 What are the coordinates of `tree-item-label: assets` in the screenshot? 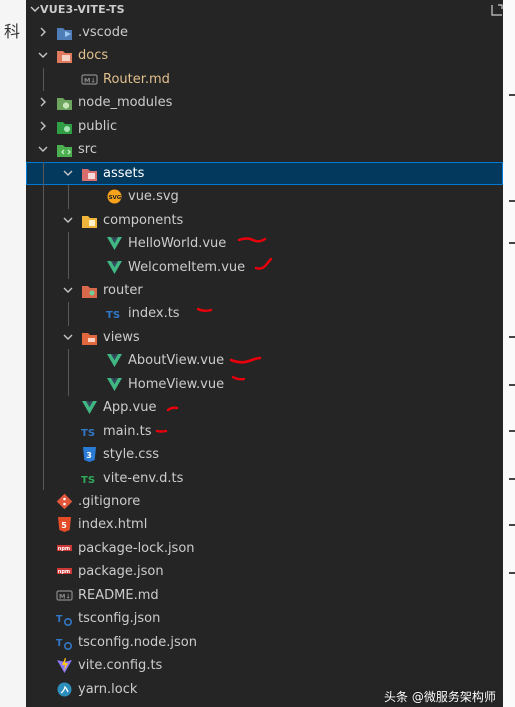 It's located at (124, 173).